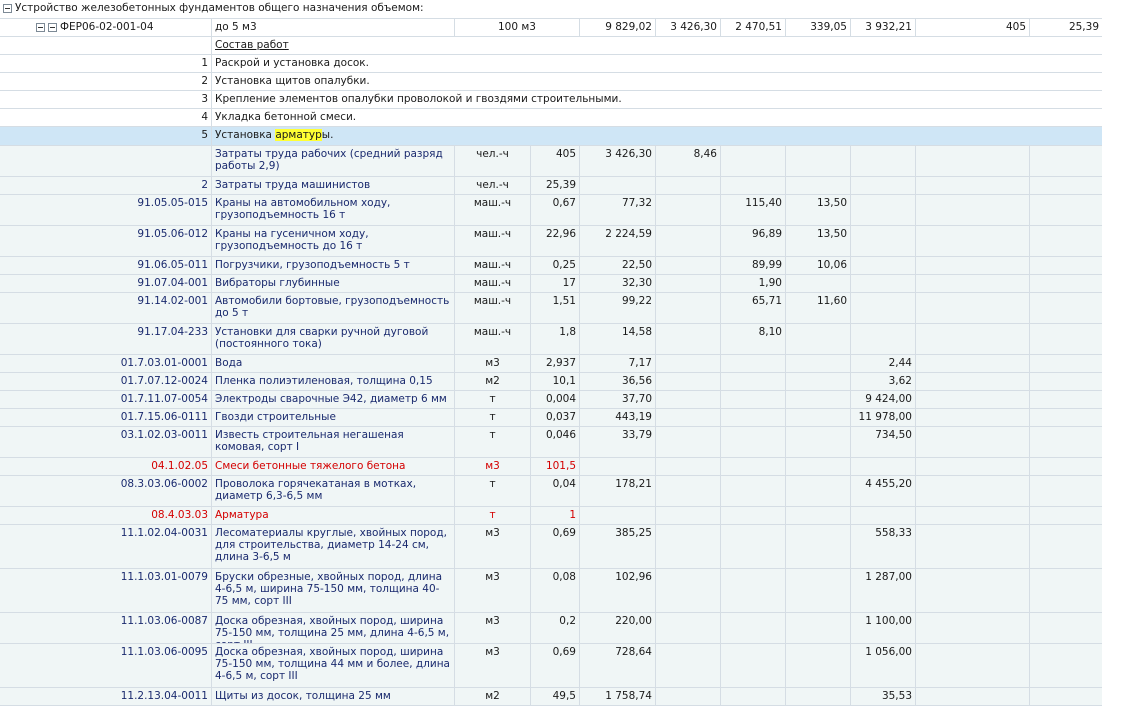 This screenshot has width=1123, height=709. I want to click on resource-unit: т, so click(493, 491).